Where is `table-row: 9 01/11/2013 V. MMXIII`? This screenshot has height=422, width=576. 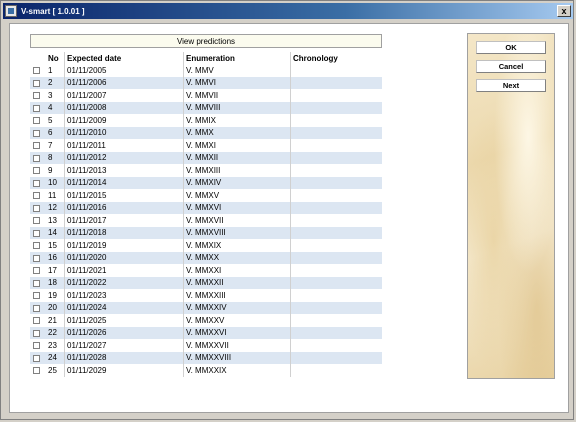 table-row: 9 01/11/2013 V. MMXIII is located at coordinates (206, 170).